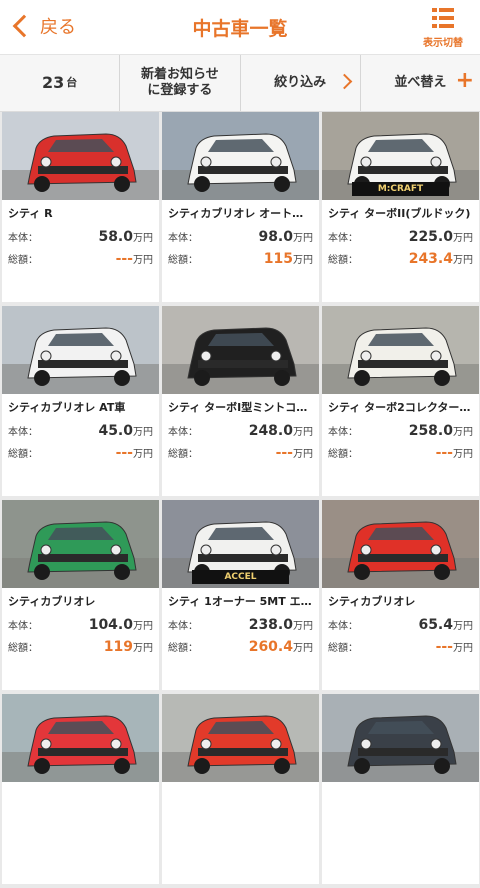  I want to click on car-listing-card: シティ ターボ2コレクター… 本体： 258.0万円 総額： ---万円, so click(400, 401).